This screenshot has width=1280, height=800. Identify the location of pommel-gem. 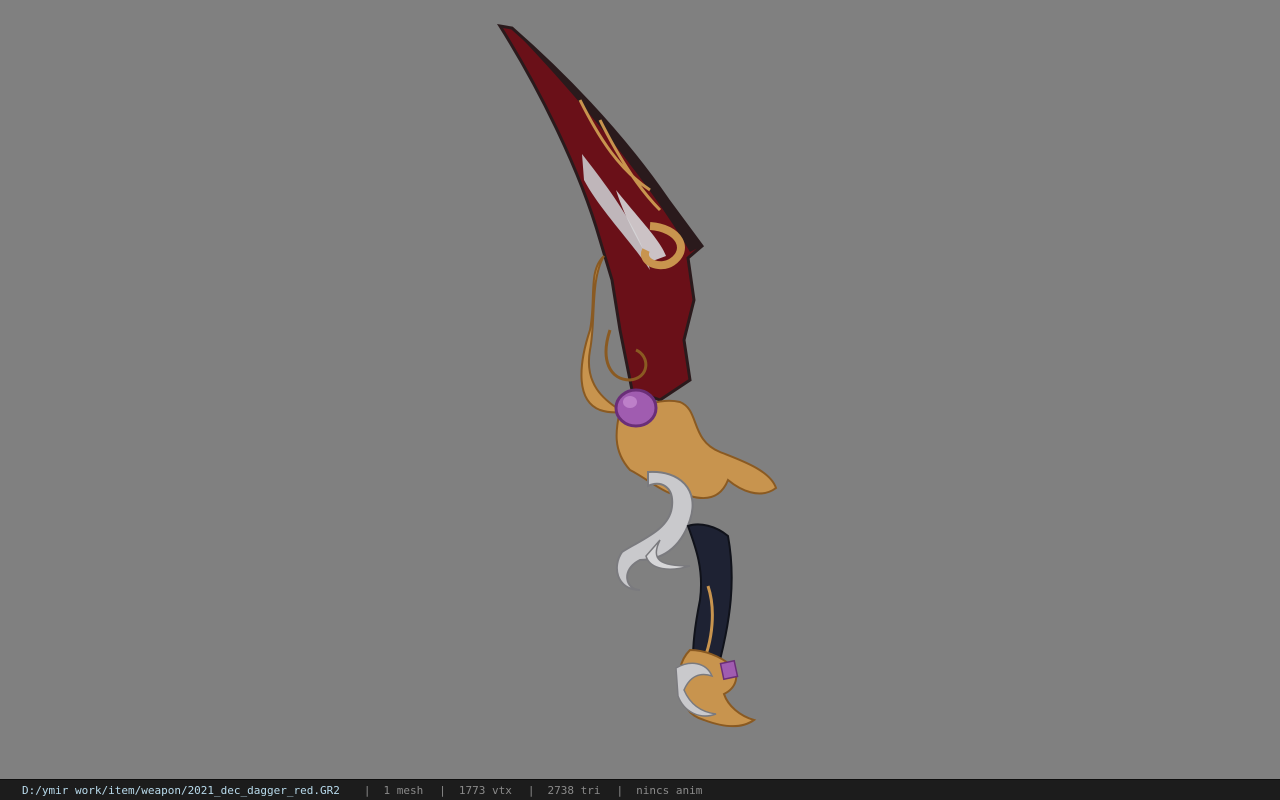
(729, 670).